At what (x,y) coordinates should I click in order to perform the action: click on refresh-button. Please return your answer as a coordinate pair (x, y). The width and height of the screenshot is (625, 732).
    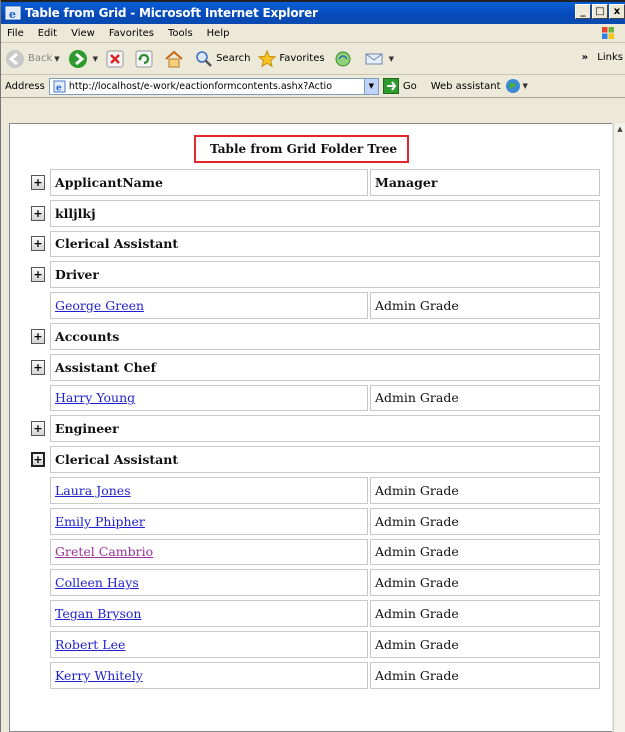
    Looking at the image, I should click on (145, 59).